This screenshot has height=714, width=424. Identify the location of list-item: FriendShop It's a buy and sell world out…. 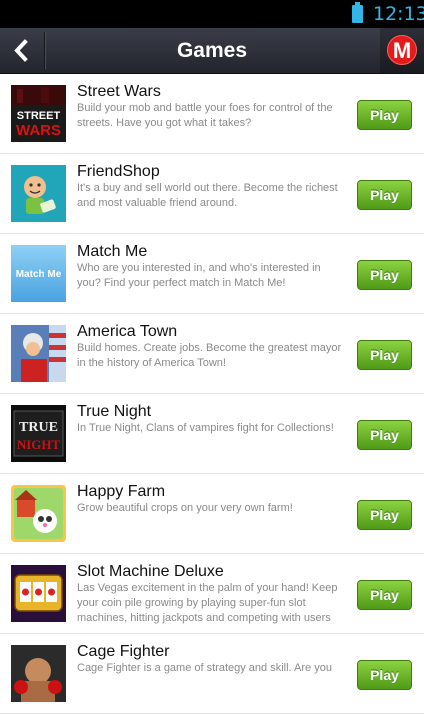
(212, 194).